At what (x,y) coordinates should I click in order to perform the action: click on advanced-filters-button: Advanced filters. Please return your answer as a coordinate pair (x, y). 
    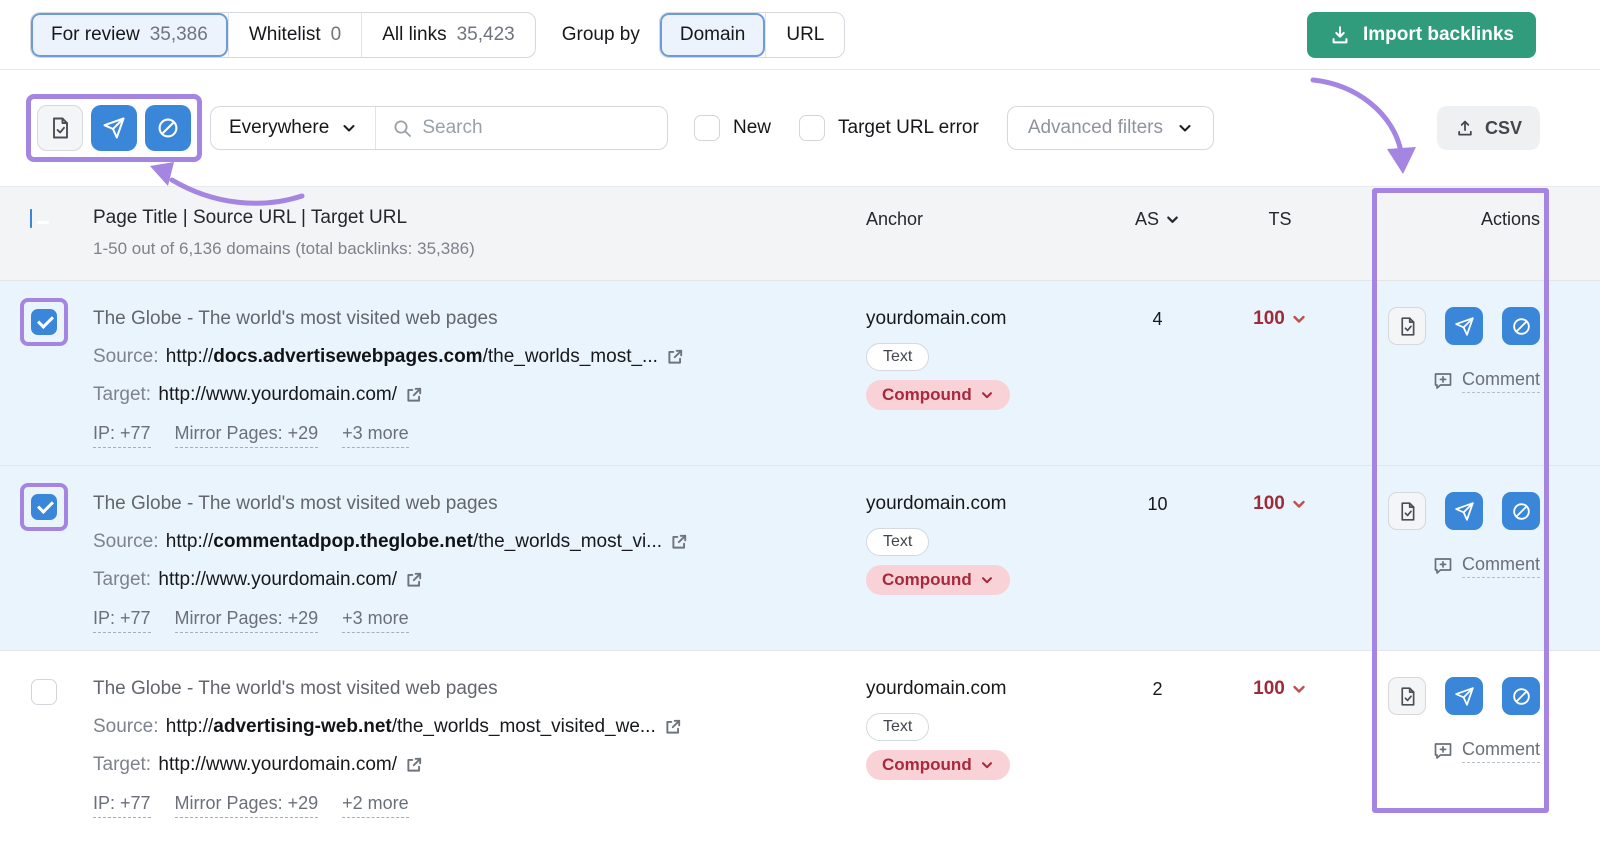
    Looking at the image, I should click on (1110, 128).